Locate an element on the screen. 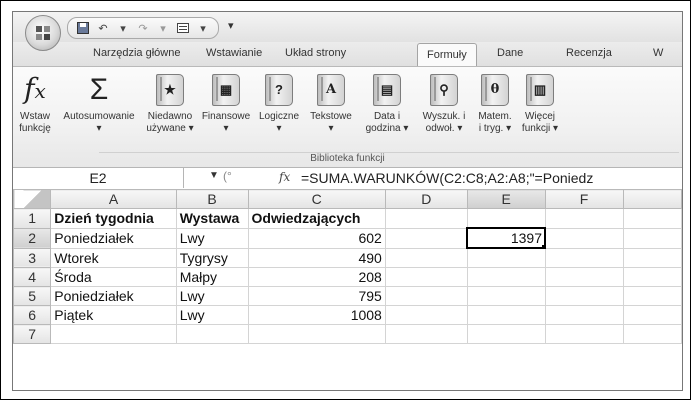 The width and height of the screenshot is (691, 400). column-header: B is located at coordinates (212, 199).